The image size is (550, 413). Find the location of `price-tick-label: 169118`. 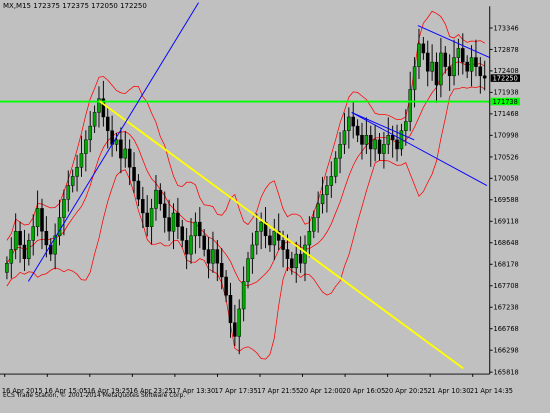

price-tick-label: 169118 is located at coordinates (506, 222).